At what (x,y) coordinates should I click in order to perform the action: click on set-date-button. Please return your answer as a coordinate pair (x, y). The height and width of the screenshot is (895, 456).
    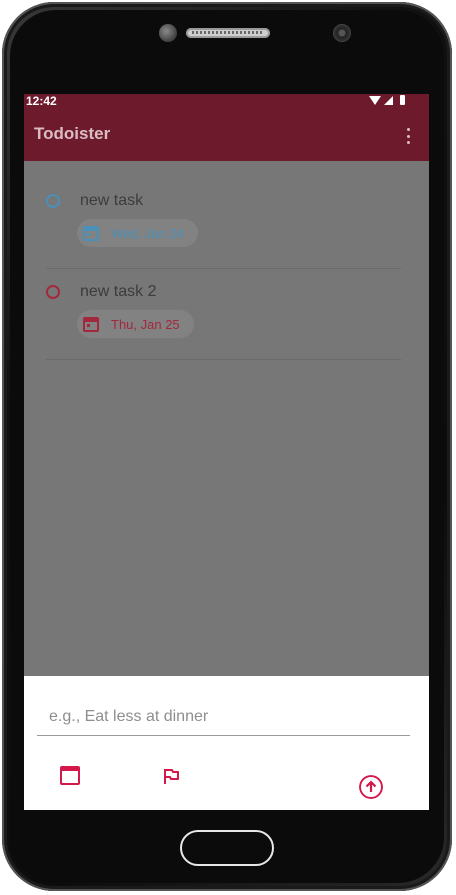
    Looking at the image, I should click on (70, 775).